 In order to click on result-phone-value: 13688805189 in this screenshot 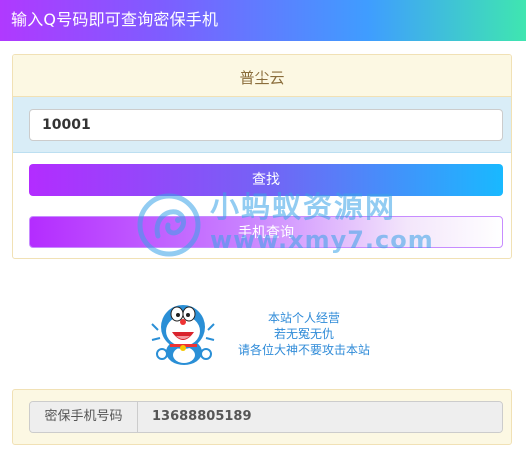, I will do `click(320, 417)`.